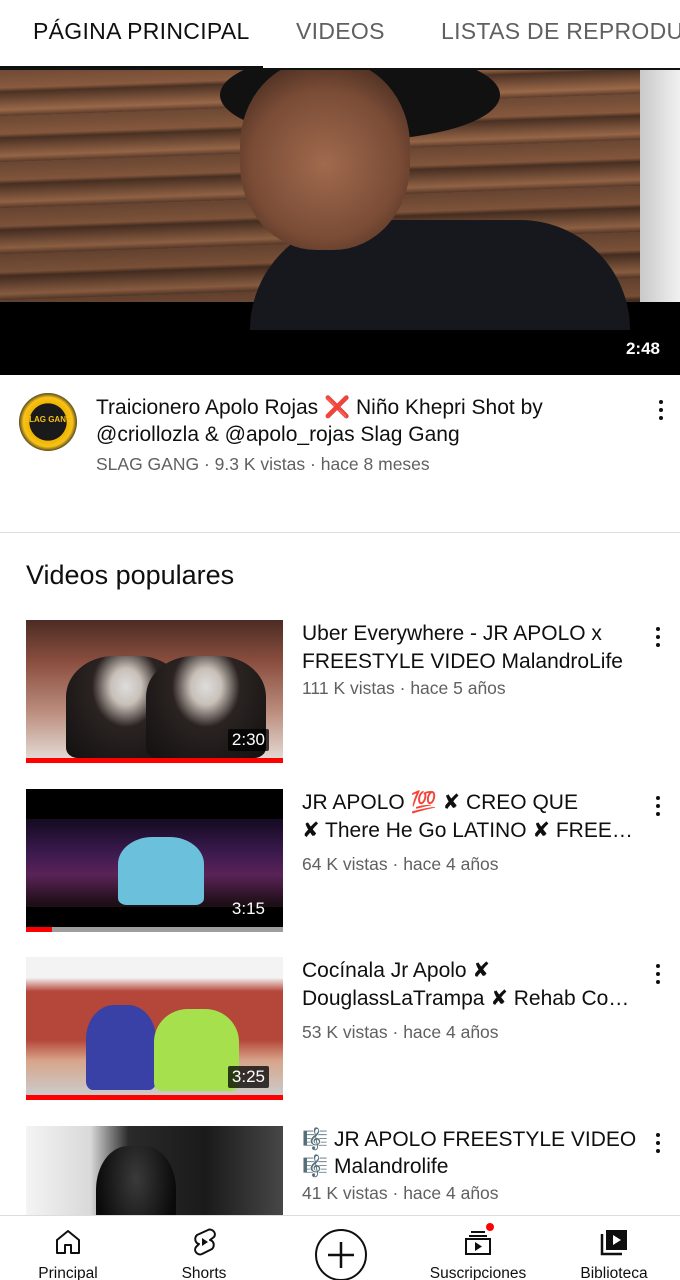 The height and width of the screenshot is (1280, 680). I want to click on nav-item-principal: Principal, so click(68, 1248).